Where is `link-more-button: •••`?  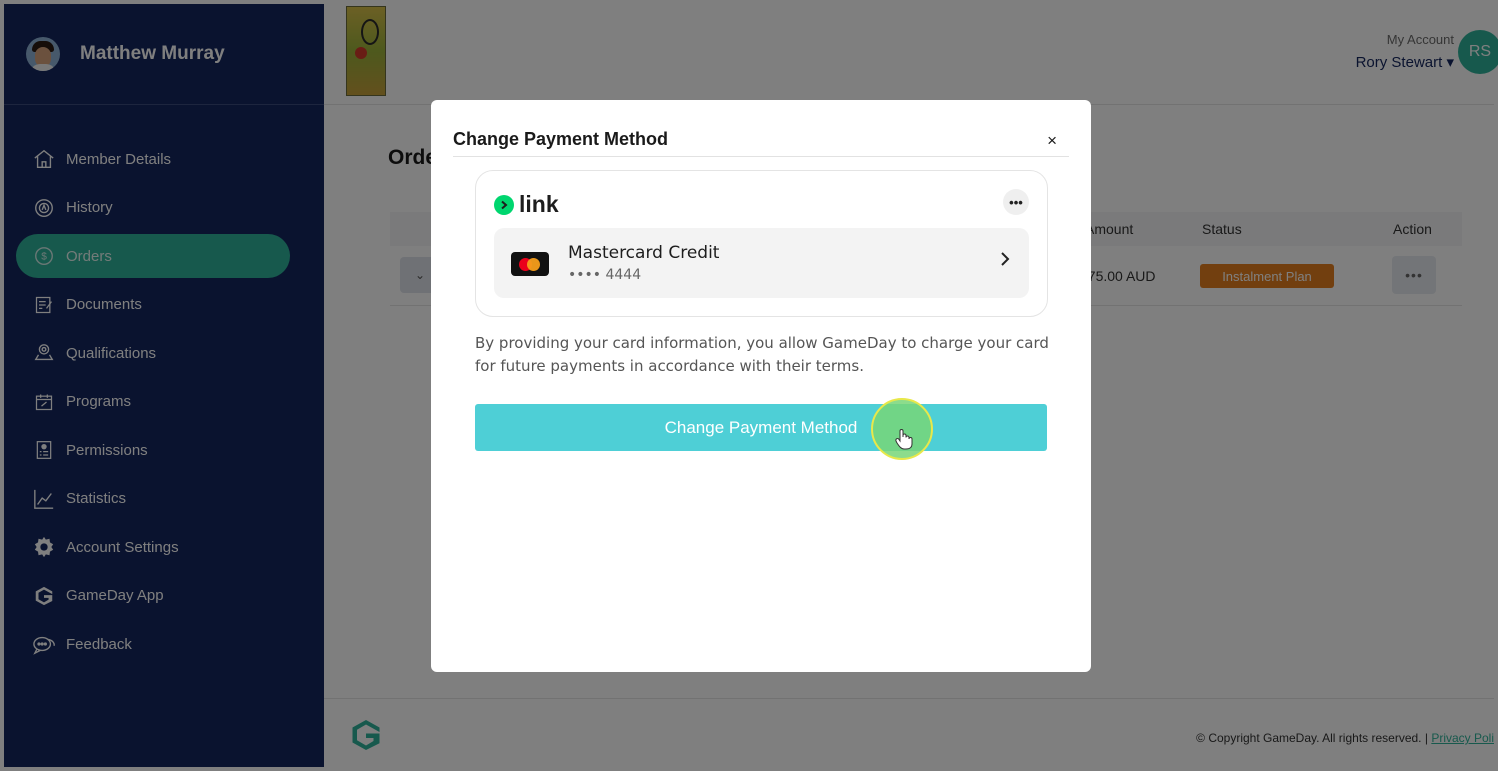 link-more-button: ••• is located at coordinates (1016, 202).